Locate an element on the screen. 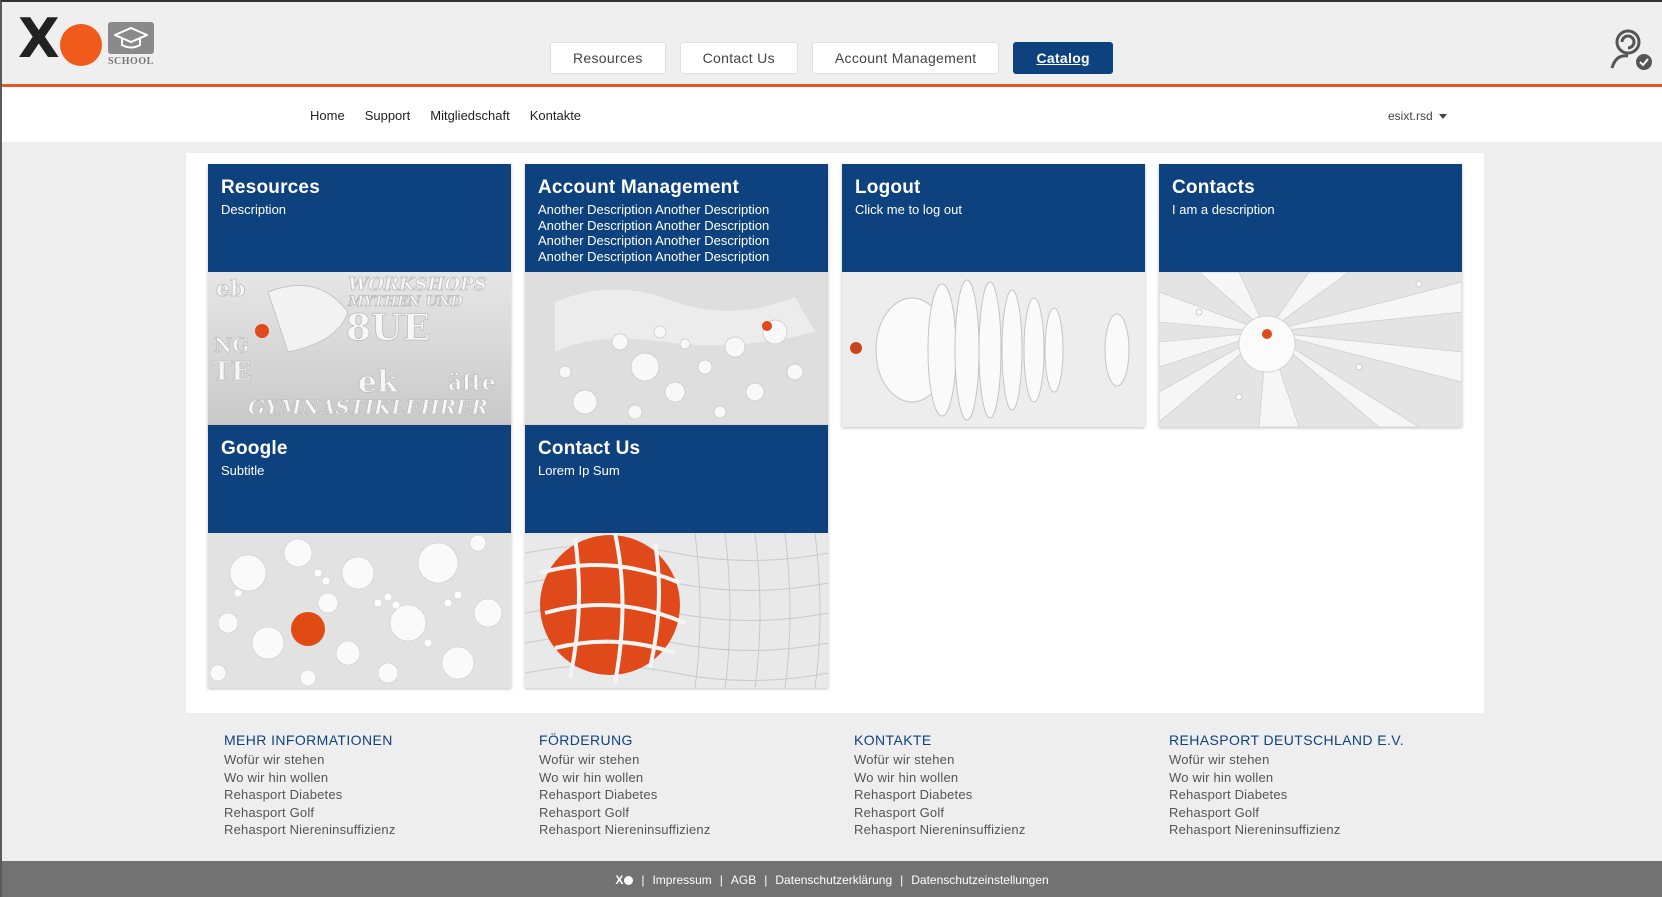  graduation-cap-icon is located at coordinates (131, 38).